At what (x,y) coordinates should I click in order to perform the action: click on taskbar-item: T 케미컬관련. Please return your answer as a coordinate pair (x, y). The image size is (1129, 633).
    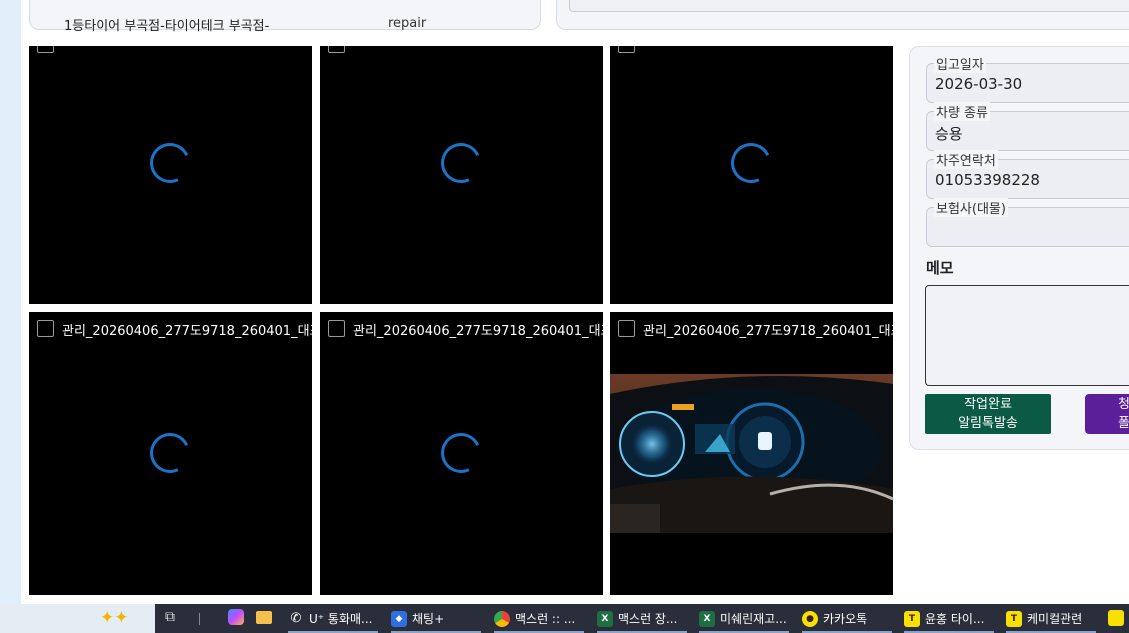
    Looking at the image, I should click on (1051, 618).